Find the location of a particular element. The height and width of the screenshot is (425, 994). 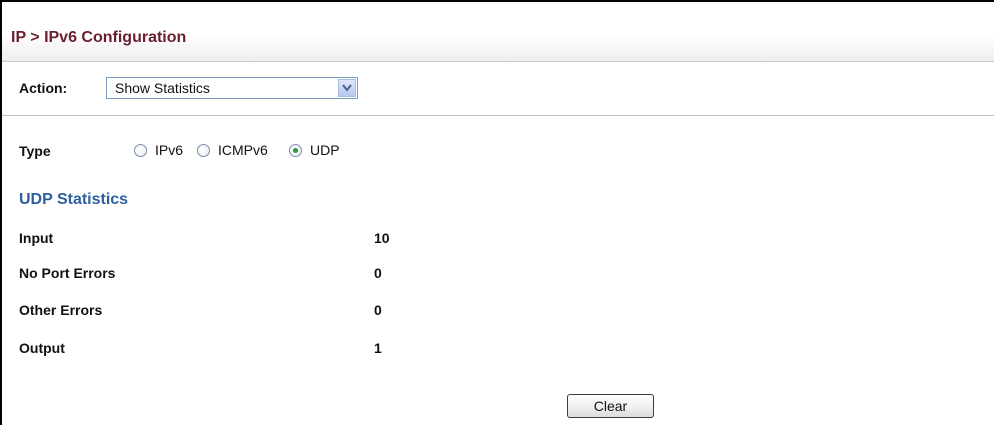

radio-ipv6-label: IPv6 is located at coordinates (169, 150).